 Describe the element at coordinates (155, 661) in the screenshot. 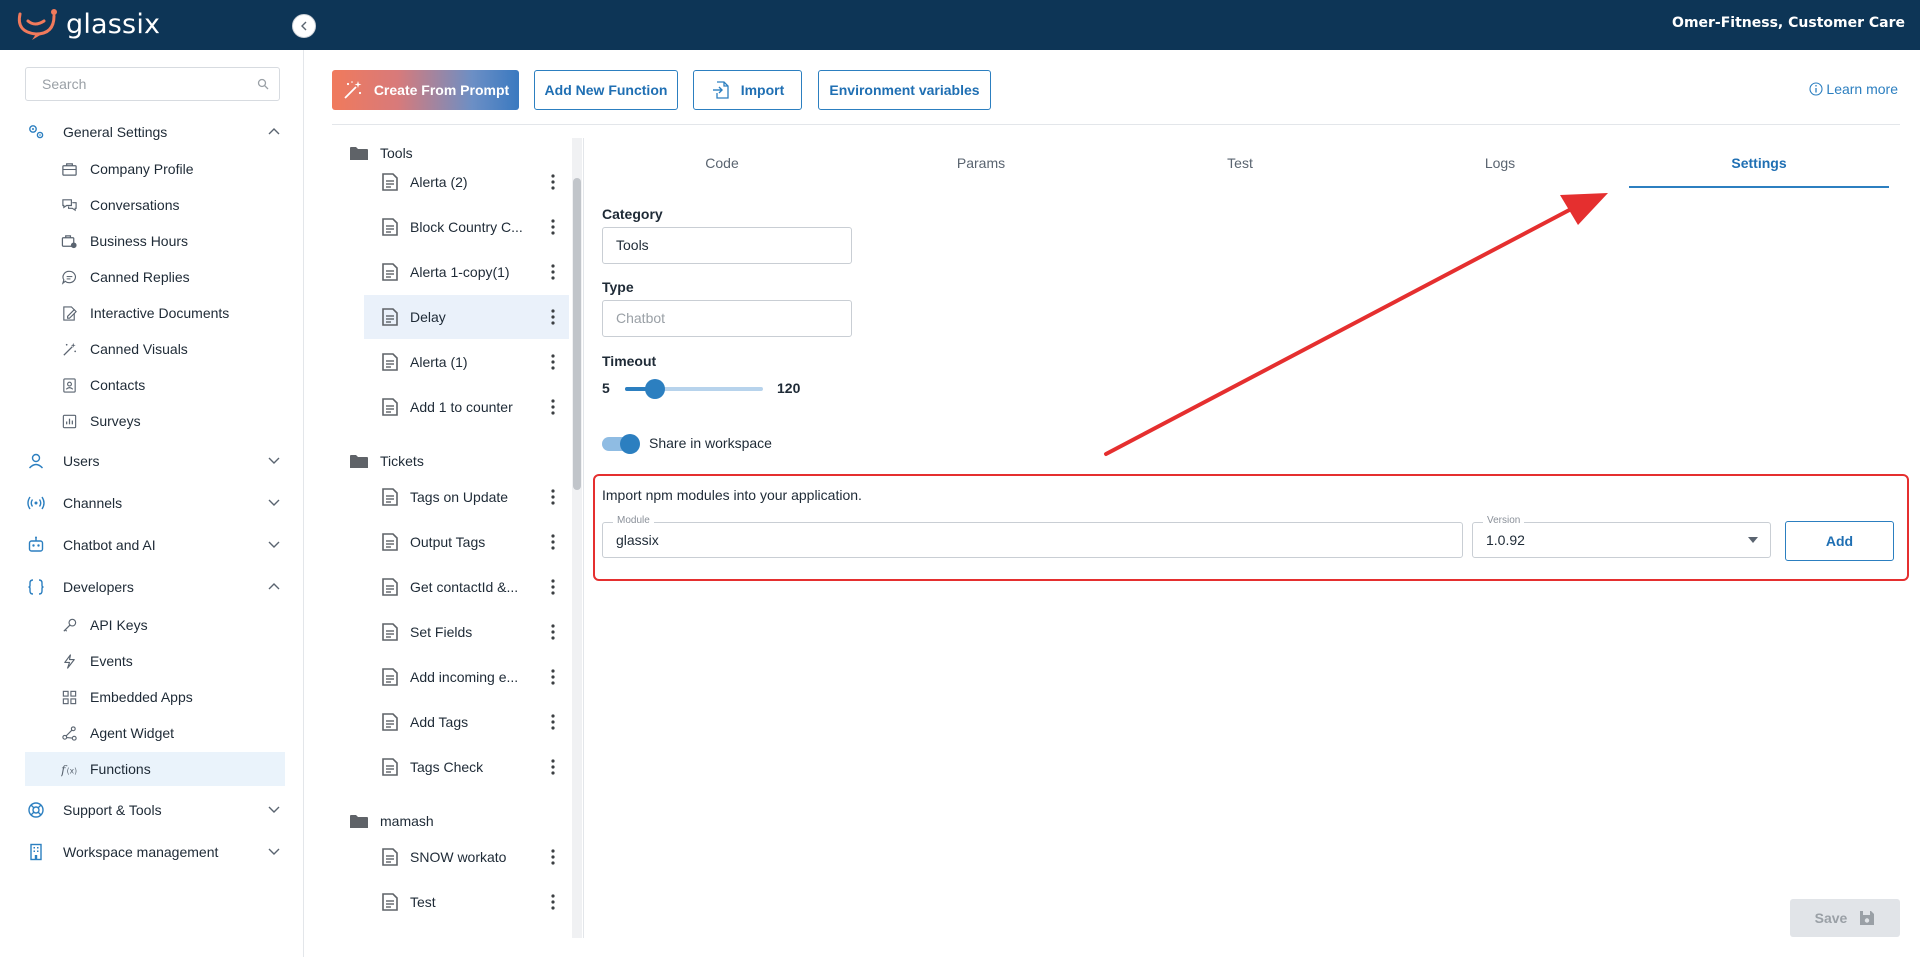

I see `sidebar-item-events: Events` at that location.